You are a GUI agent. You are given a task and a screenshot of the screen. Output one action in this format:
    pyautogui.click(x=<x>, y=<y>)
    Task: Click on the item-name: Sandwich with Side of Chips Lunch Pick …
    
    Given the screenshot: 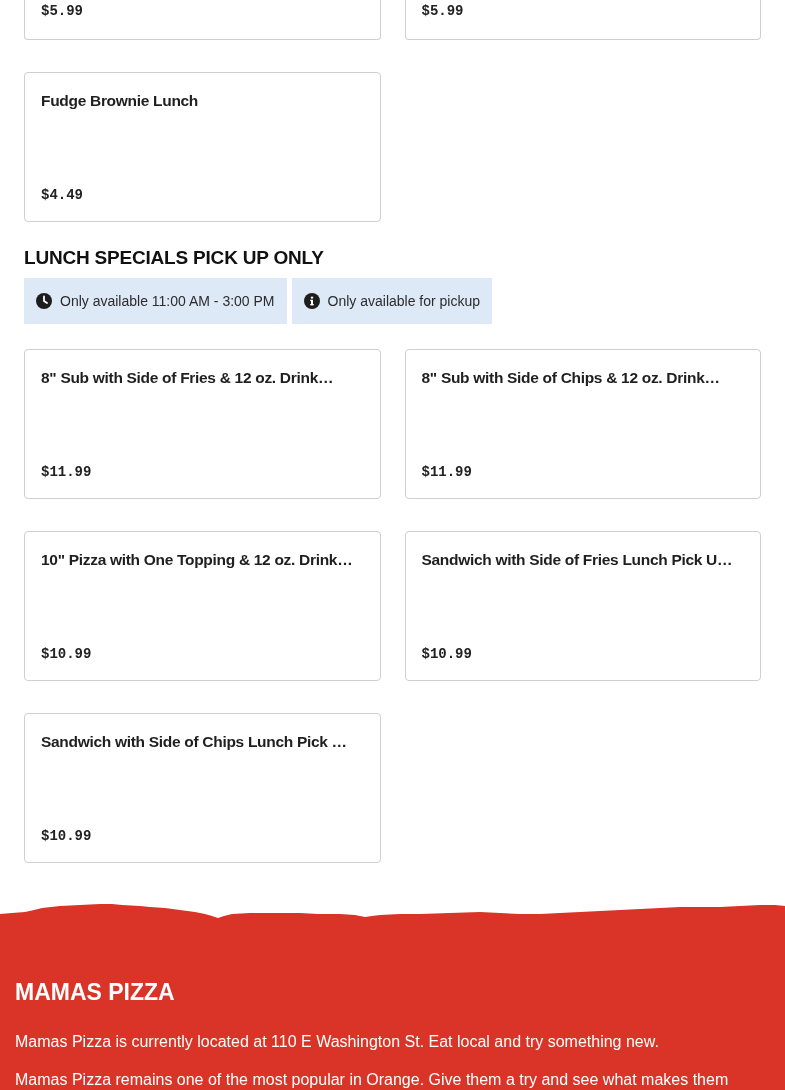 What is the action you would take?
    pyautogui.click(x=194, y=742)
    